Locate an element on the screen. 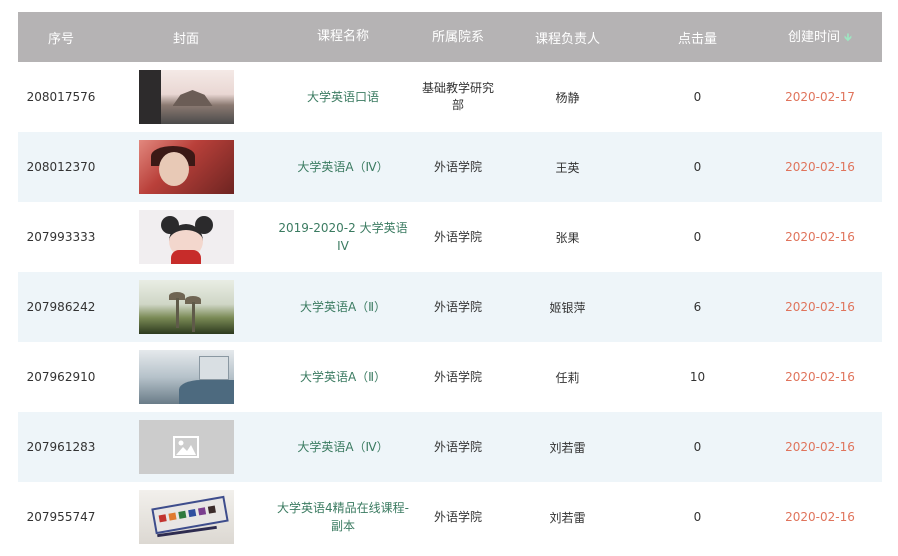  row-owner: 任莉 is located at coordinates (567, 377).